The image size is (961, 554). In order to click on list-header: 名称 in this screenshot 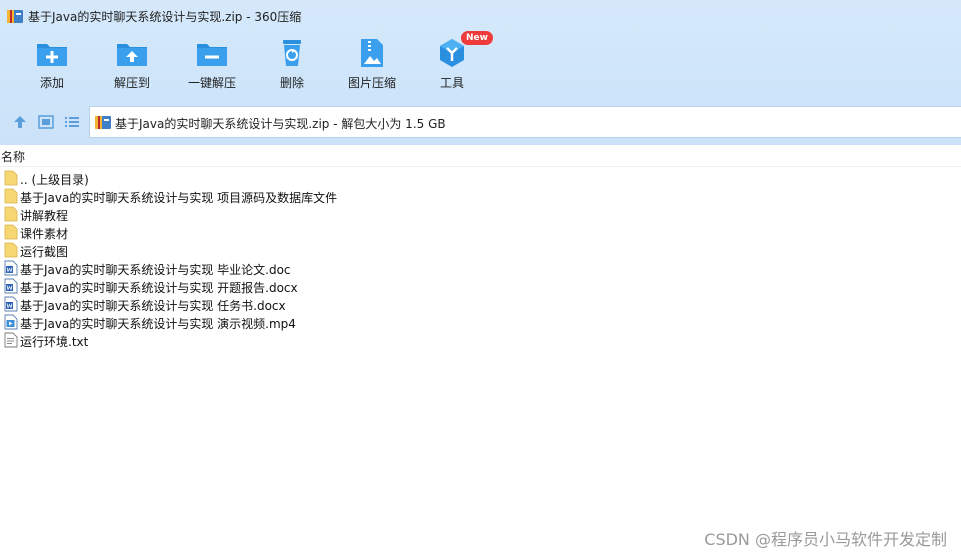, I will do `click(480, 156)`.